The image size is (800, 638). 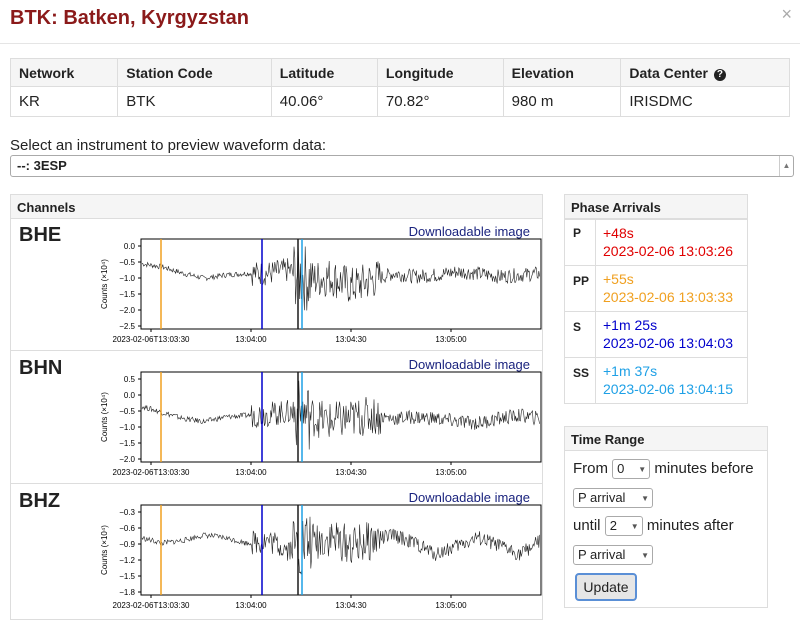 What do you see at coordinates (719, 74) in the screenshot?
I see `question-circle-icon: ?` at bounding box center [719, 74].